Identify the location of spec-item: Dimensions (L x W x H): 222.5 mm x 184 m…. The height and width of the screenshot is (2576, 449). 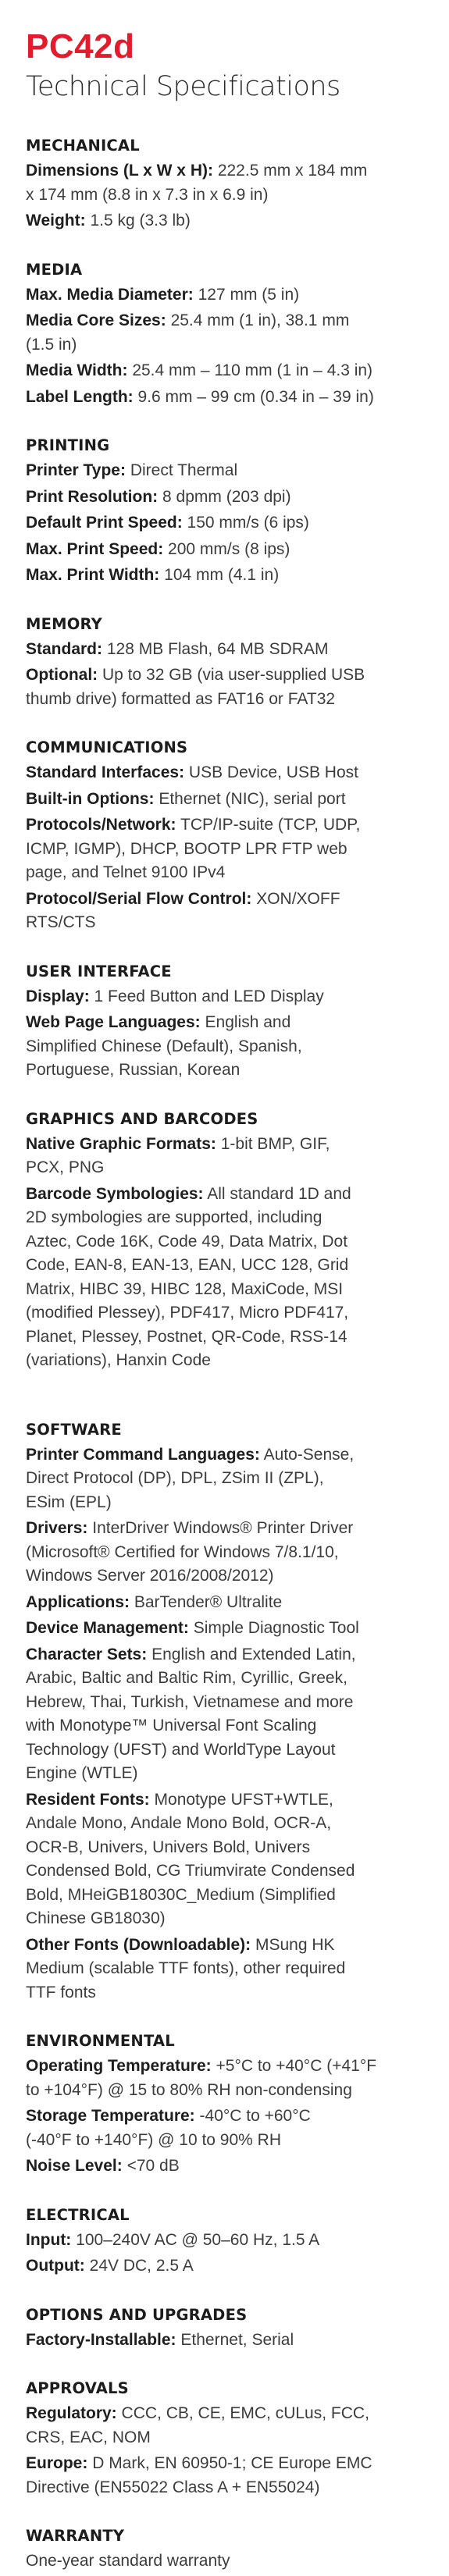
(229, 183).